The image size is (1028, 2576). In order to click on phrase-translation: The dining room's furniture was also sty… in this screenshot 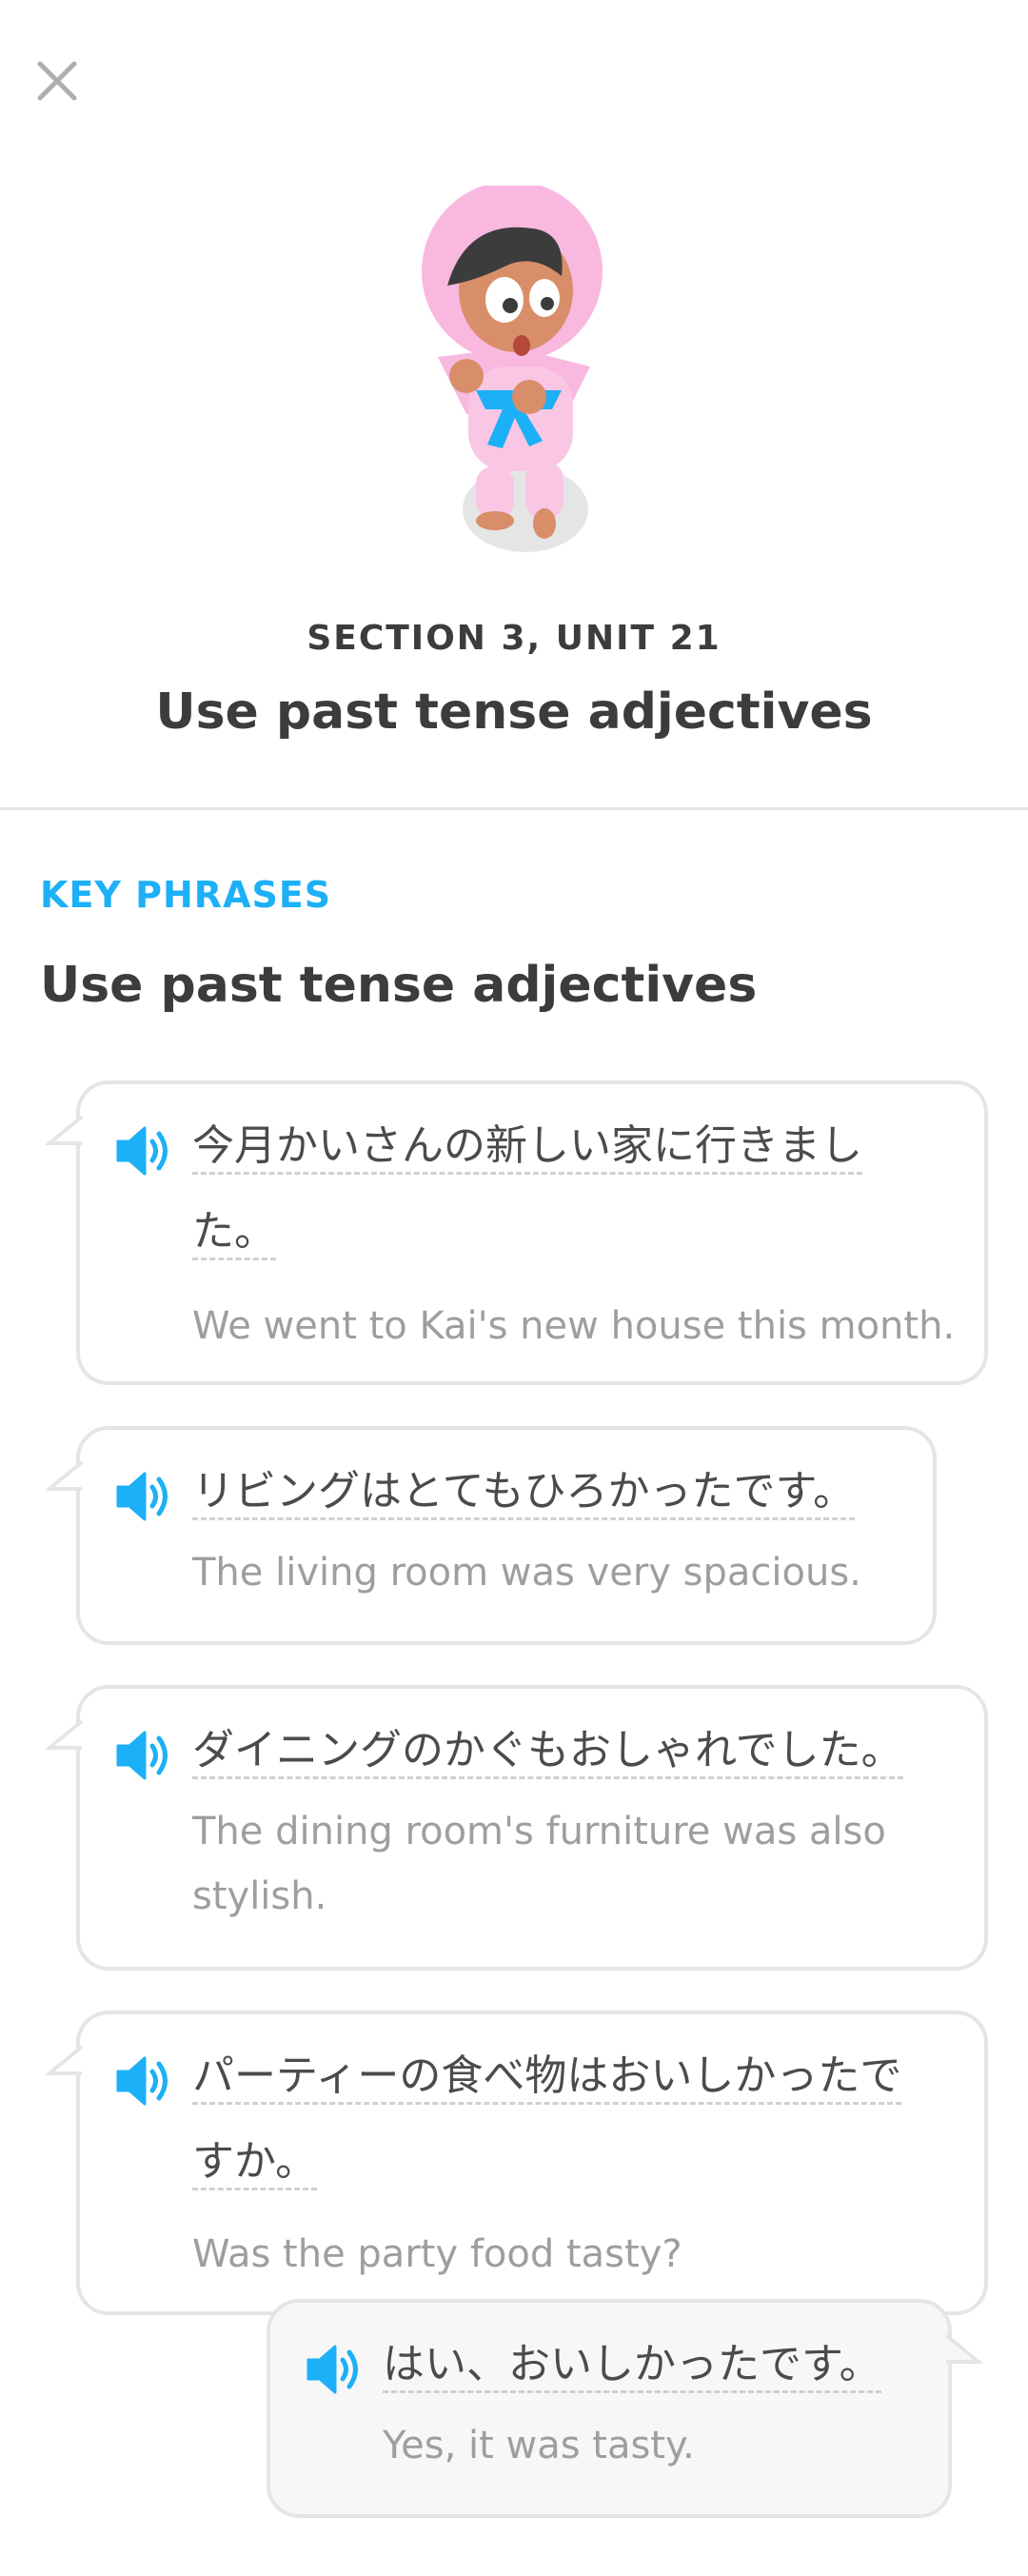, I will do `click(539, 1864)`.